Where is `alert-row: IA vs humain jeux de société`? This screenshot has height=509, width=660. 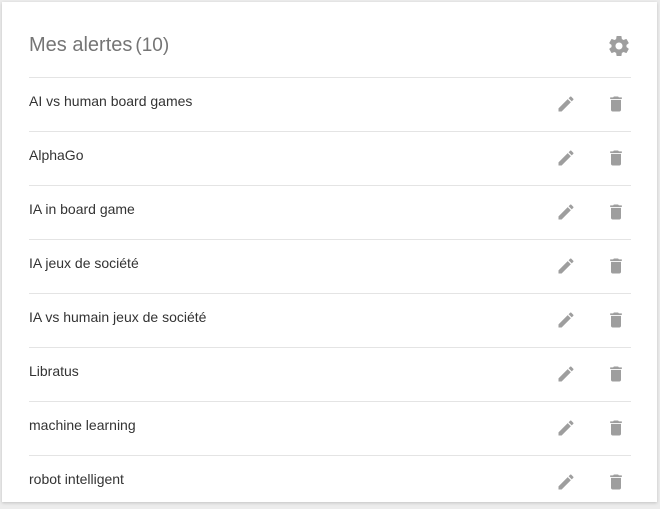
alert-row: IA vs humain jeux de société is located at coordinates (330, 320).